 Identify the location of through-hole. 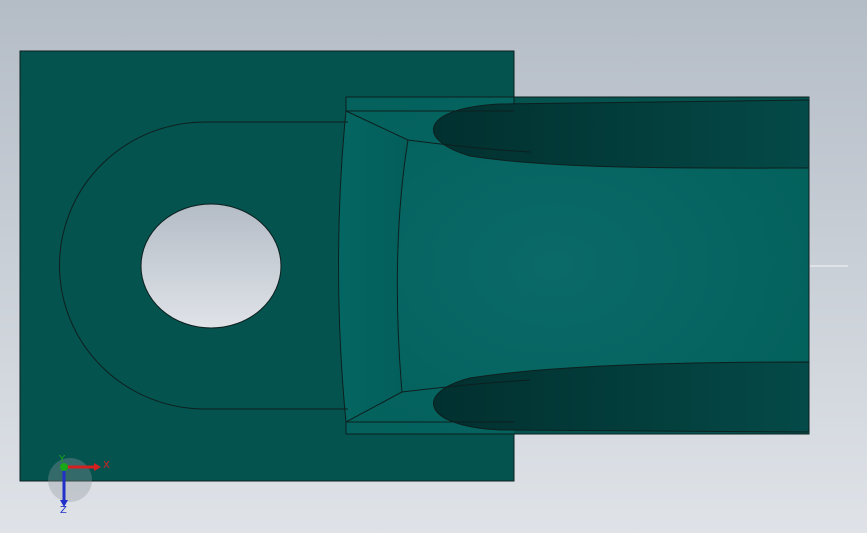
(211, 266).